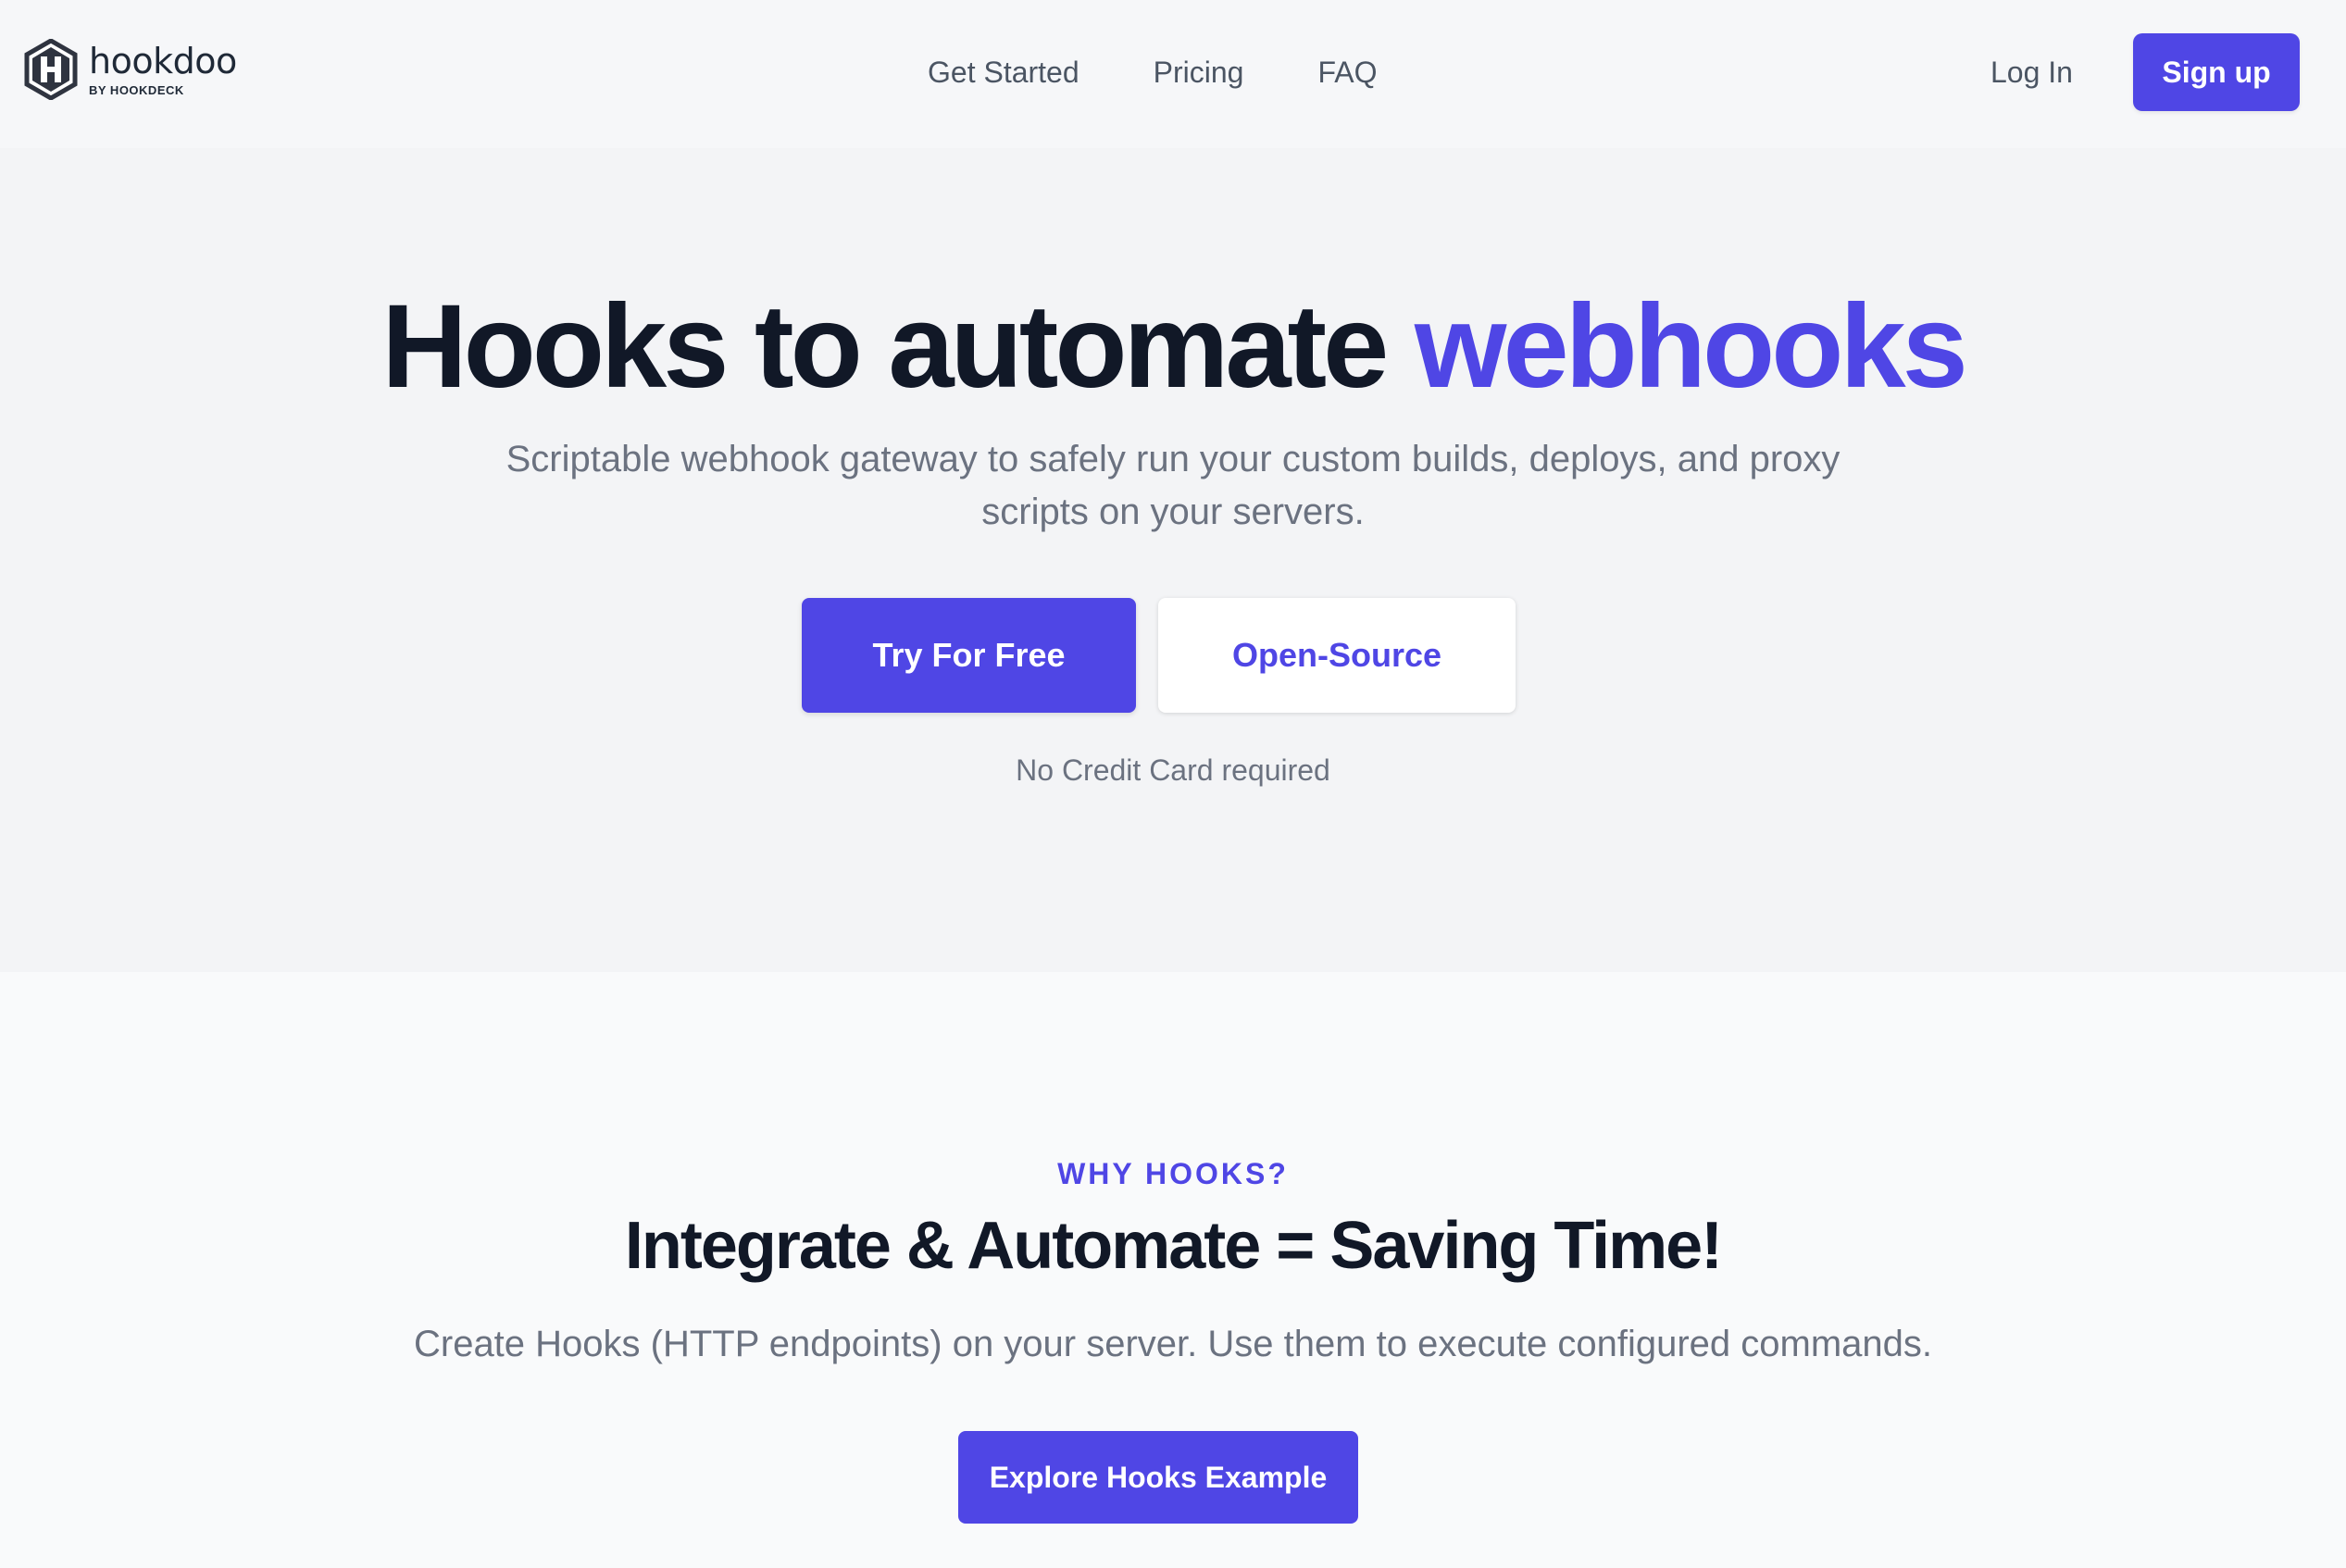  What do you see at coordinates (885, 346) in the screenshot?
I see `hero-title-main: Hooks to automate` at bounding box center [885, 346].